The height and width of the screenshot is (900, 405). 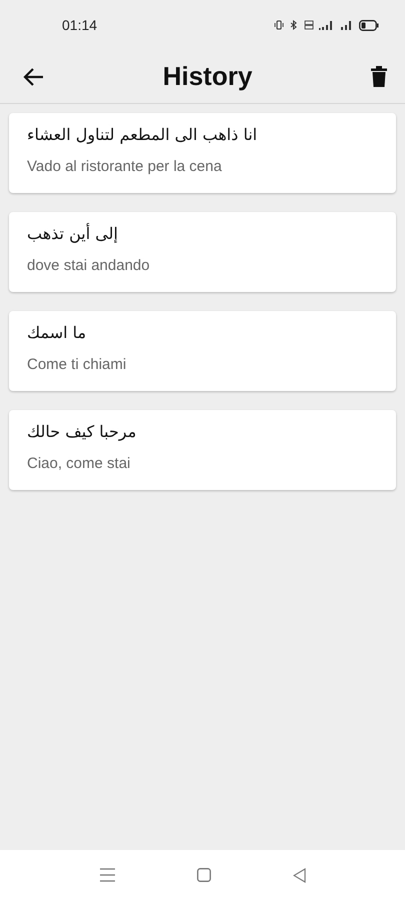 I want to click on source-text: انا ذاهب الى المطعم لتناول العشاء, so click(x=142, y=134).